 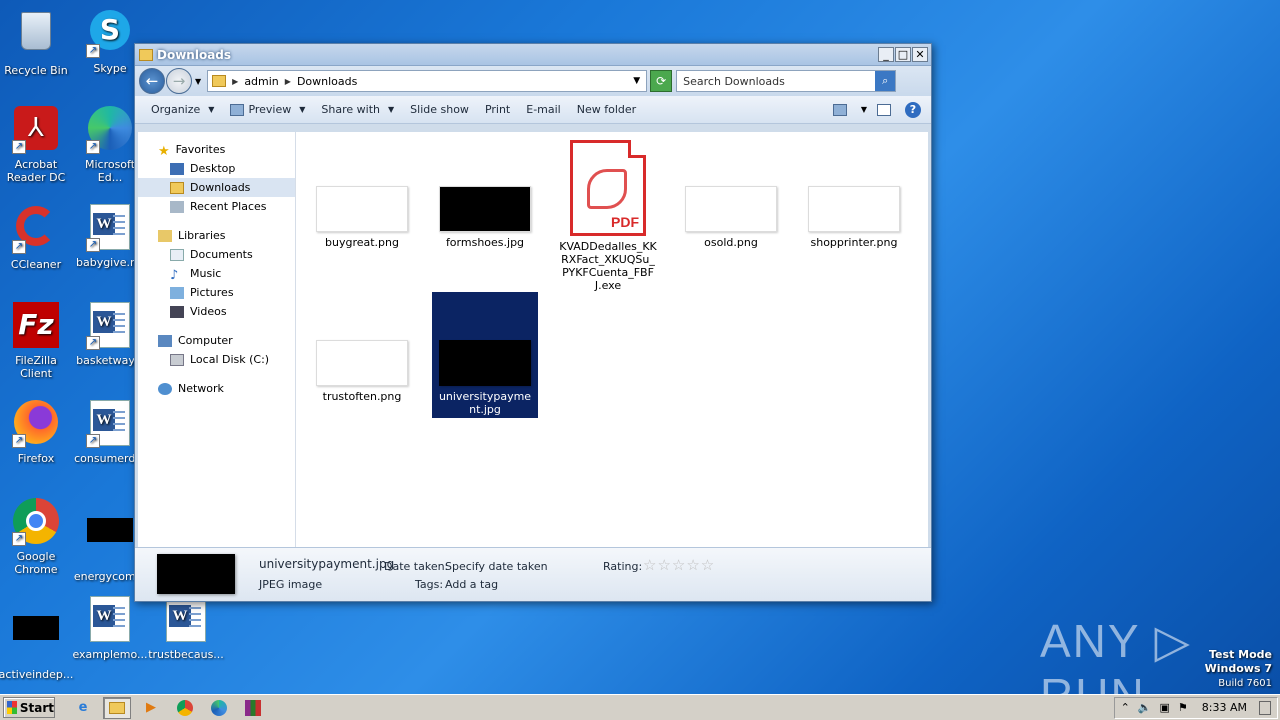 I want to click on nav-downloads: Downloads, so click(x=216, y=187).